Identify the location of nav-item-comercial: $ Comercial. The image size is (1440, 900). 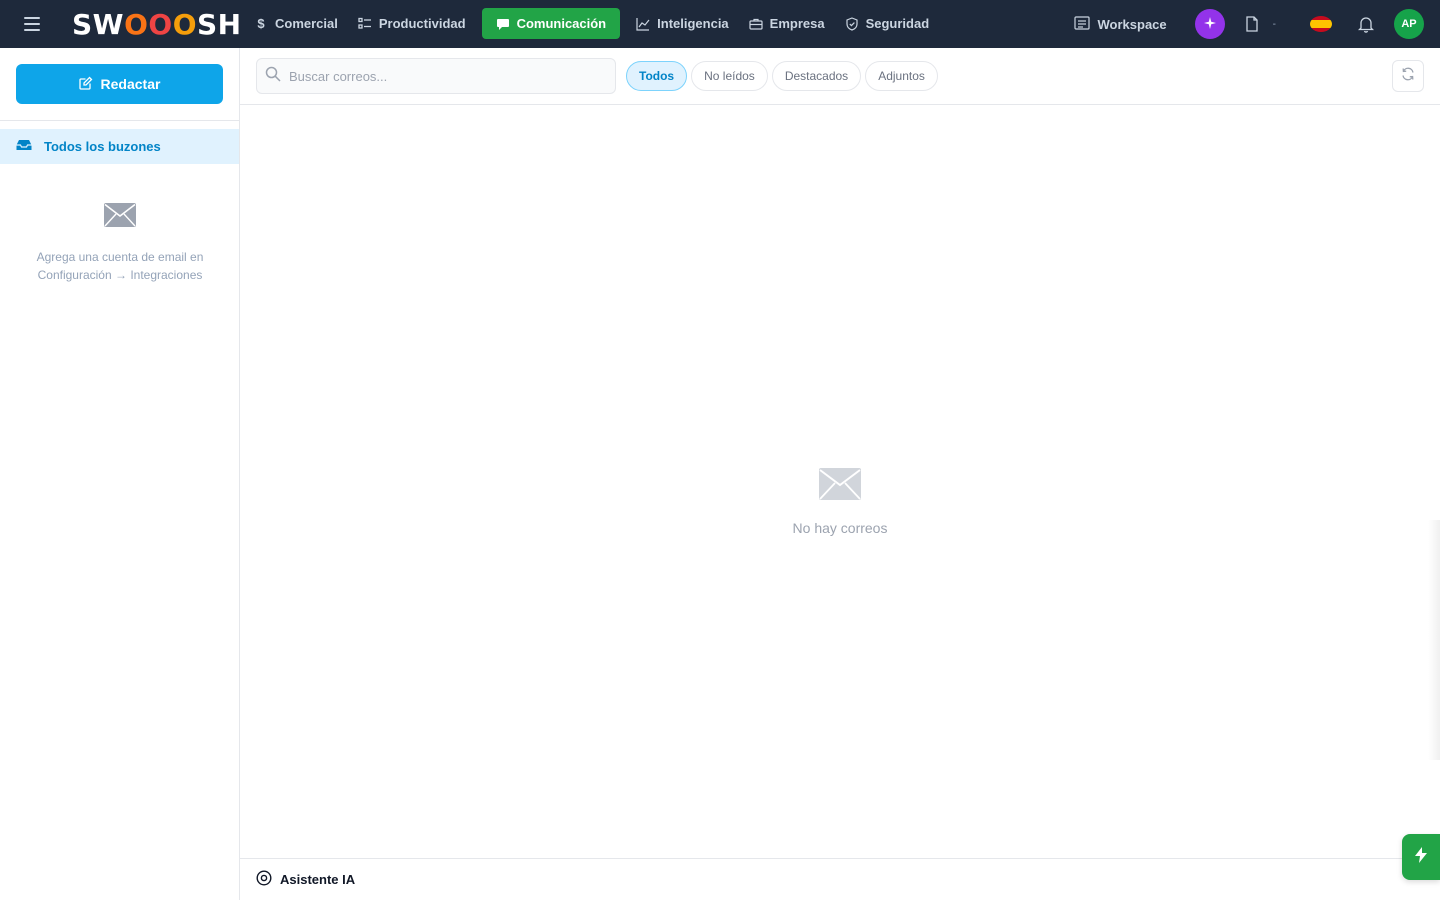
(296, 23).